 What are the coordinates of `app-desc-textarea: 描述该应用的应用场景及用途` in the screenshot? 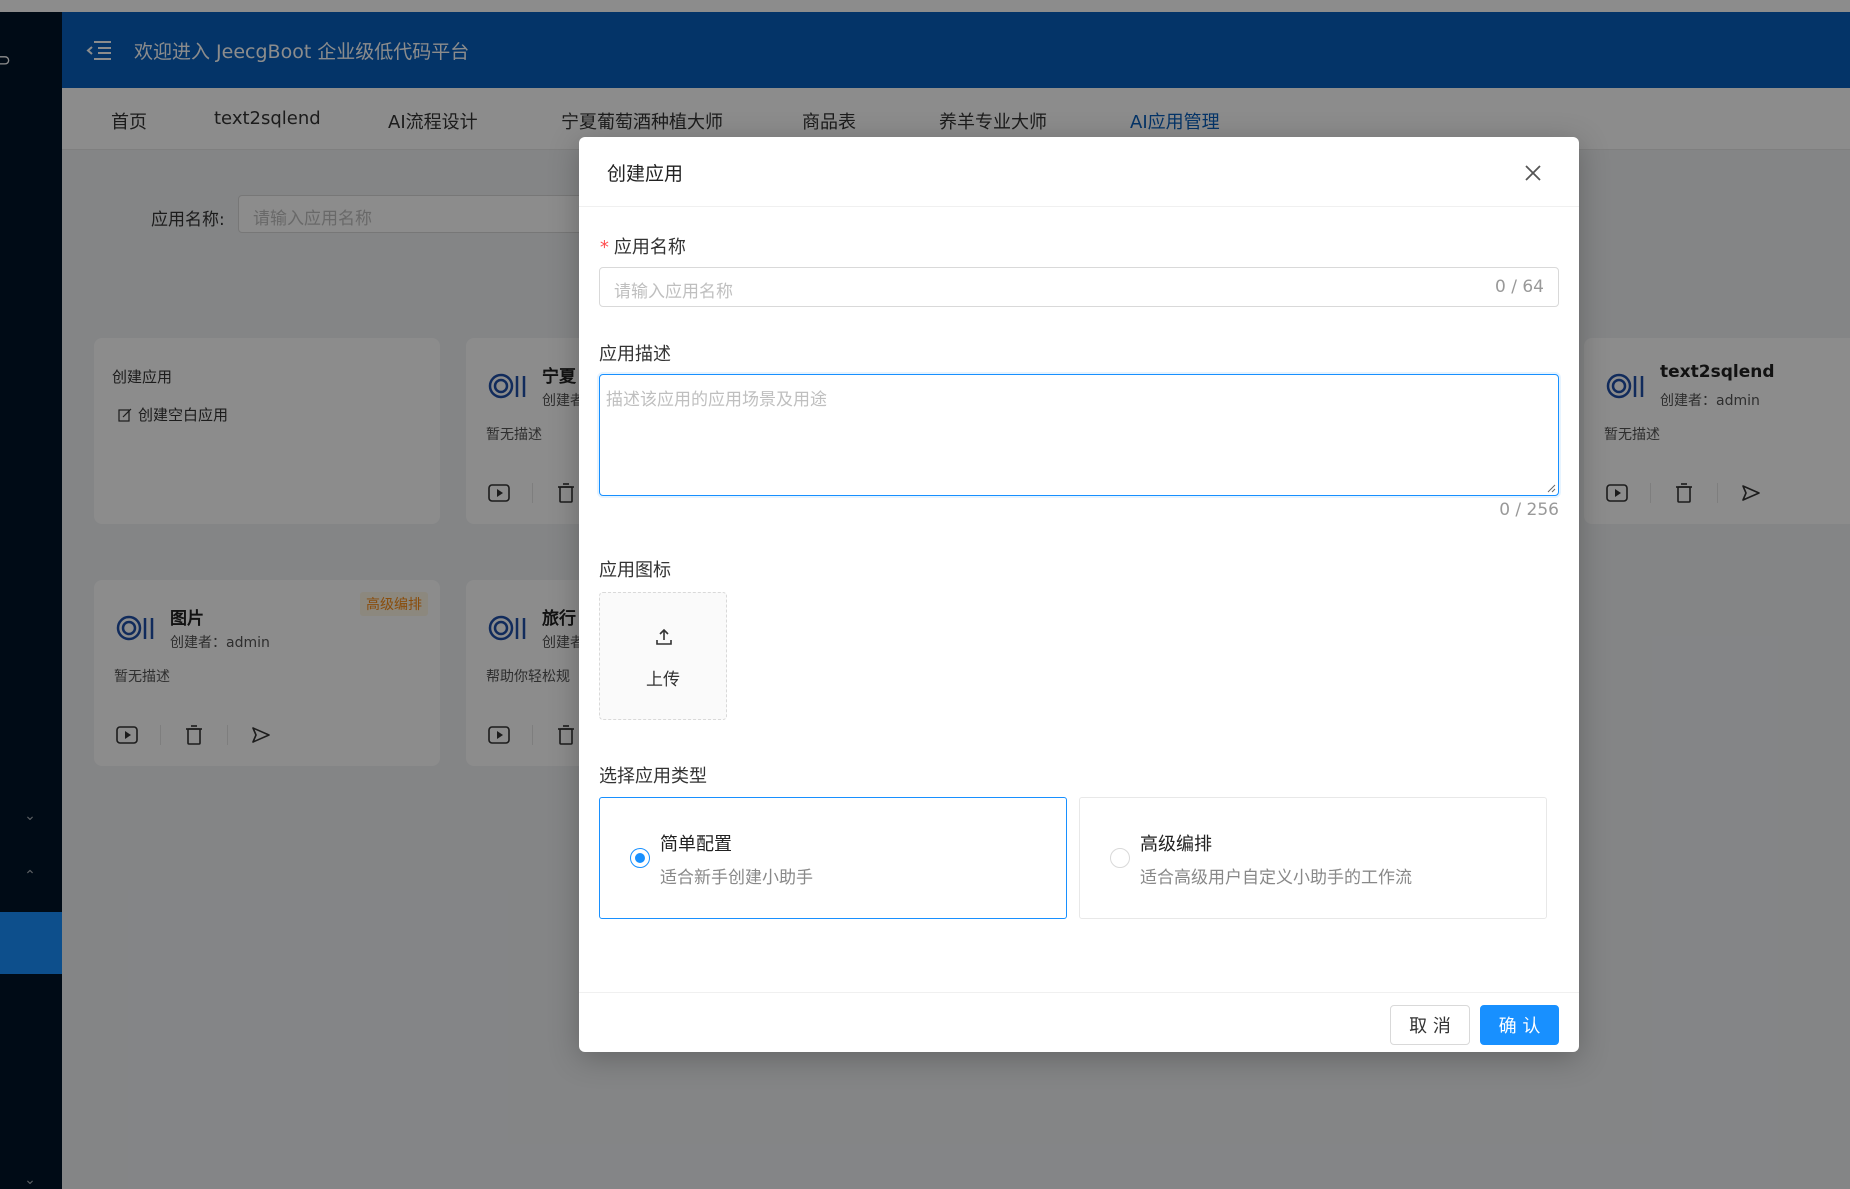 It's located at (1079, 435).